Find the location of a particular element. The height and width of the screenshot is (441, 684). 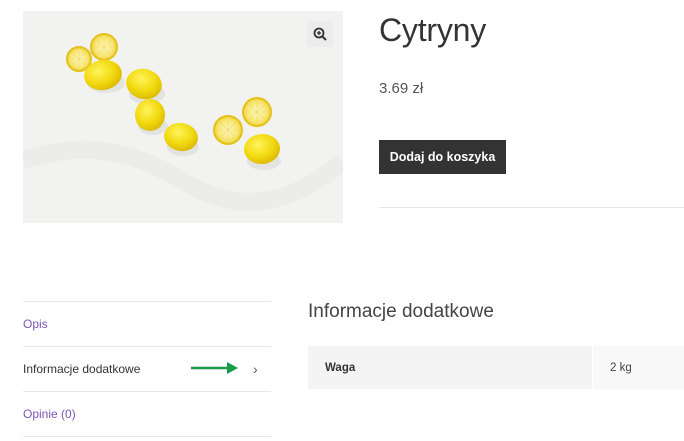

product-title: Cytryny is located at coordinates (433, 30).